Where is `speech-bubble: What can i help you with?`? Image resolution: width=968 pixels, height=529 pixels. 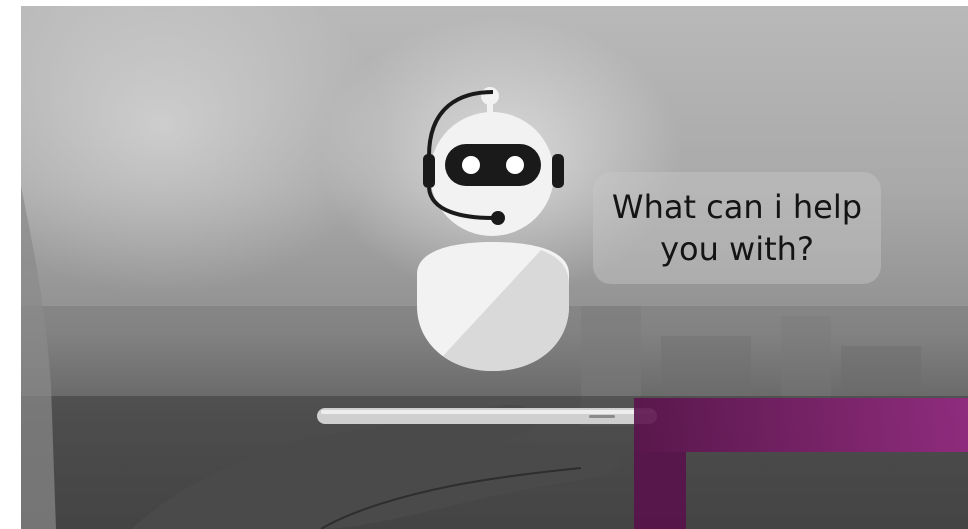 speech-bubble: What can i help you with? is located at coordinates (737, 228).